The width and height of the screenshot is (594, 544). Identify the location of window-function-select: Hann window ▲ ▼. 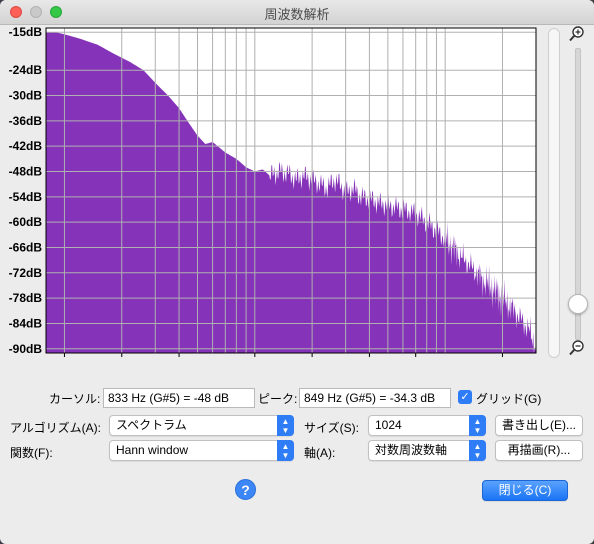
(201, 450).